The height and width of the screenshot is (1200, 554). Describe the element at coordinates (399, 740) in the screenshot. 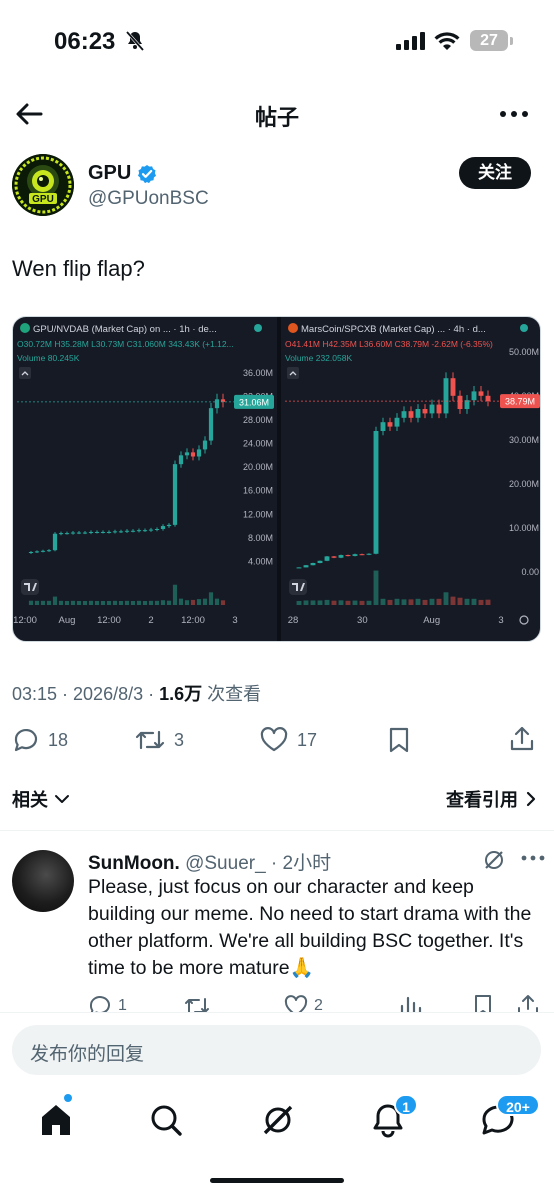

I see `bookmark-icon` at that location.